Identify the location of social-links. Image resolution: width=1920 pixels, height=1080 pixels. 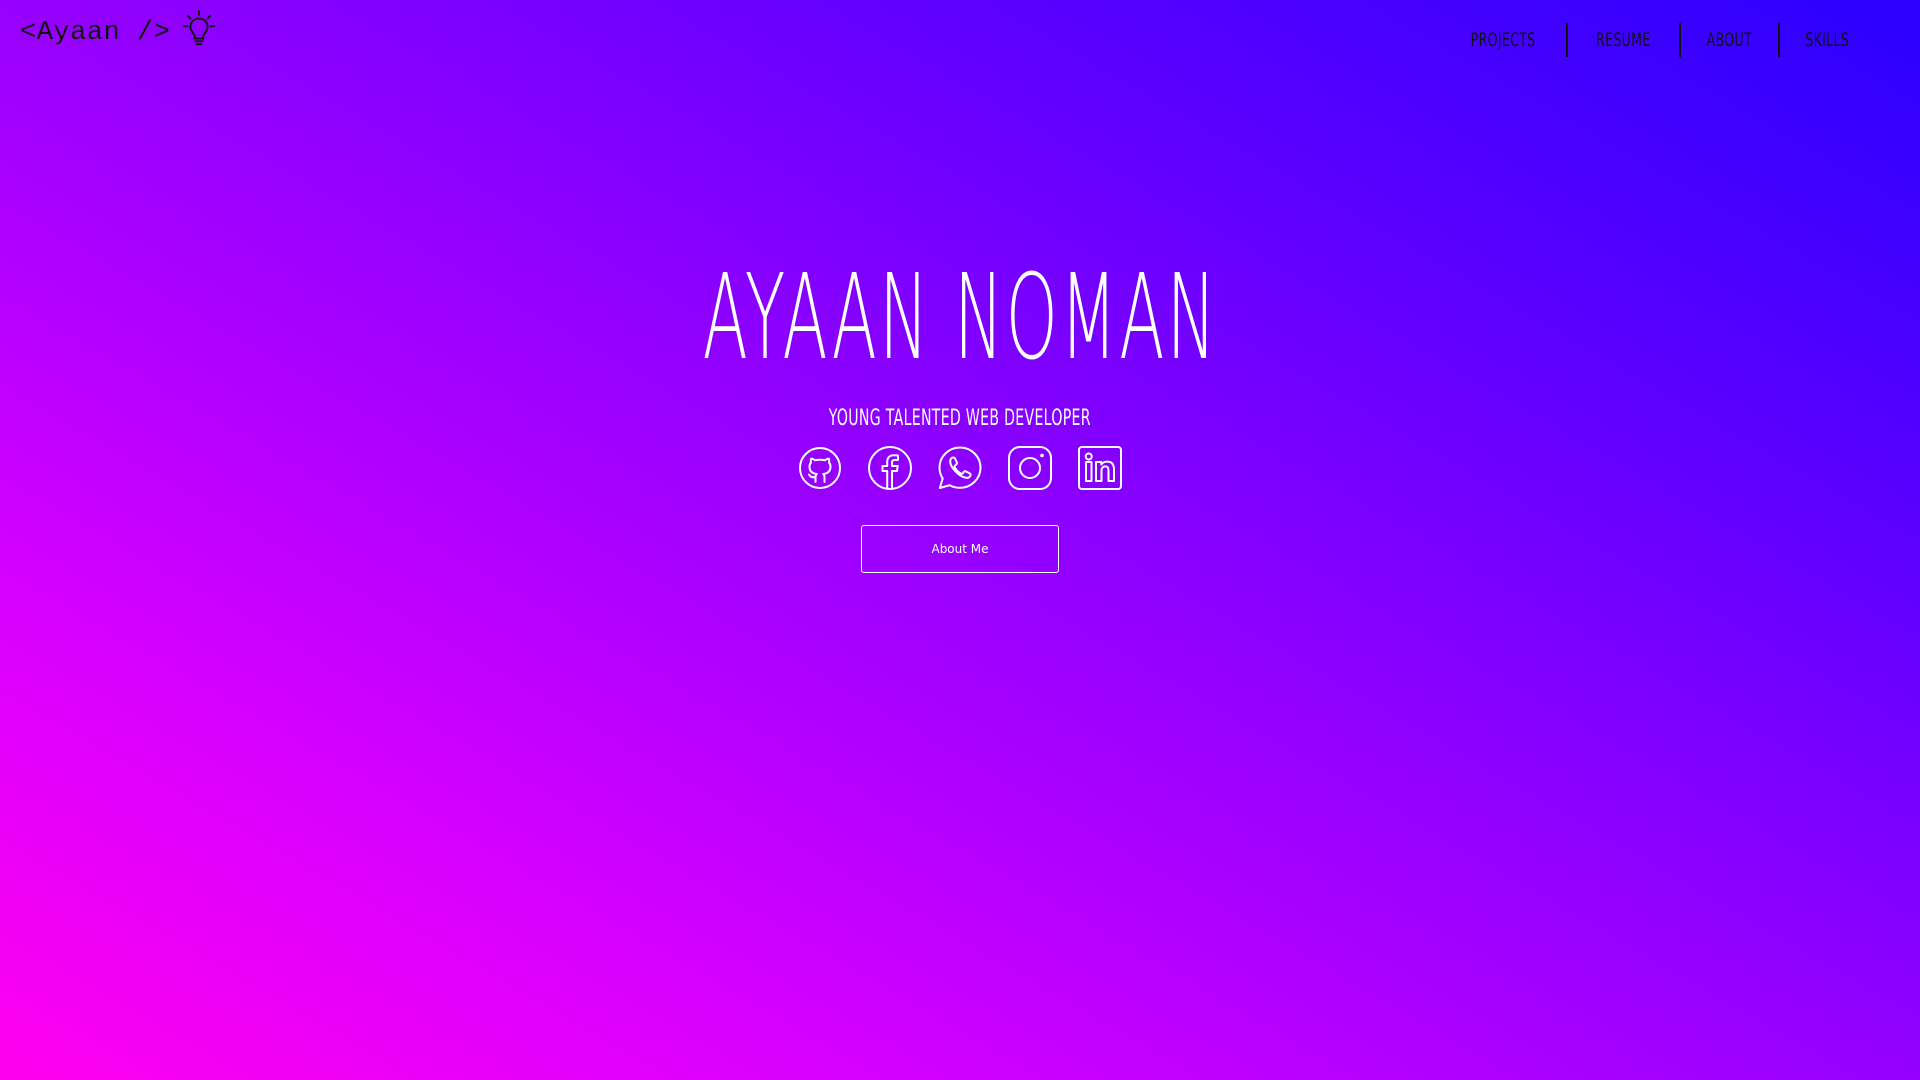
(960, 470).